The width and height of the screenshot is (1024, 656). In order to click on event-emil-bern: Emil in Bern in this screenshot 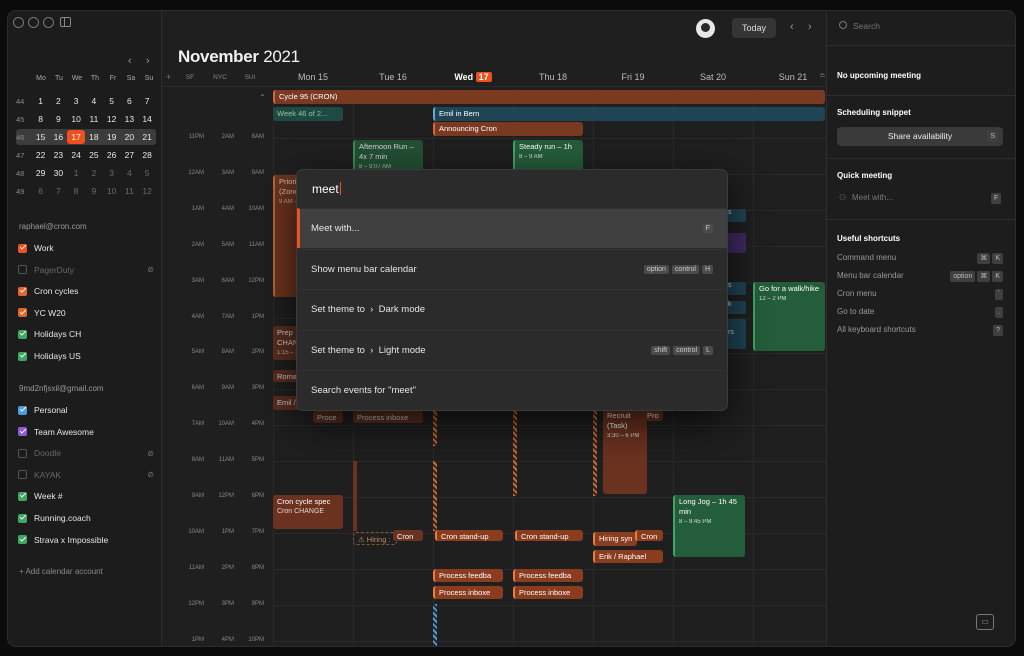, I will do `click(629, 114)`.